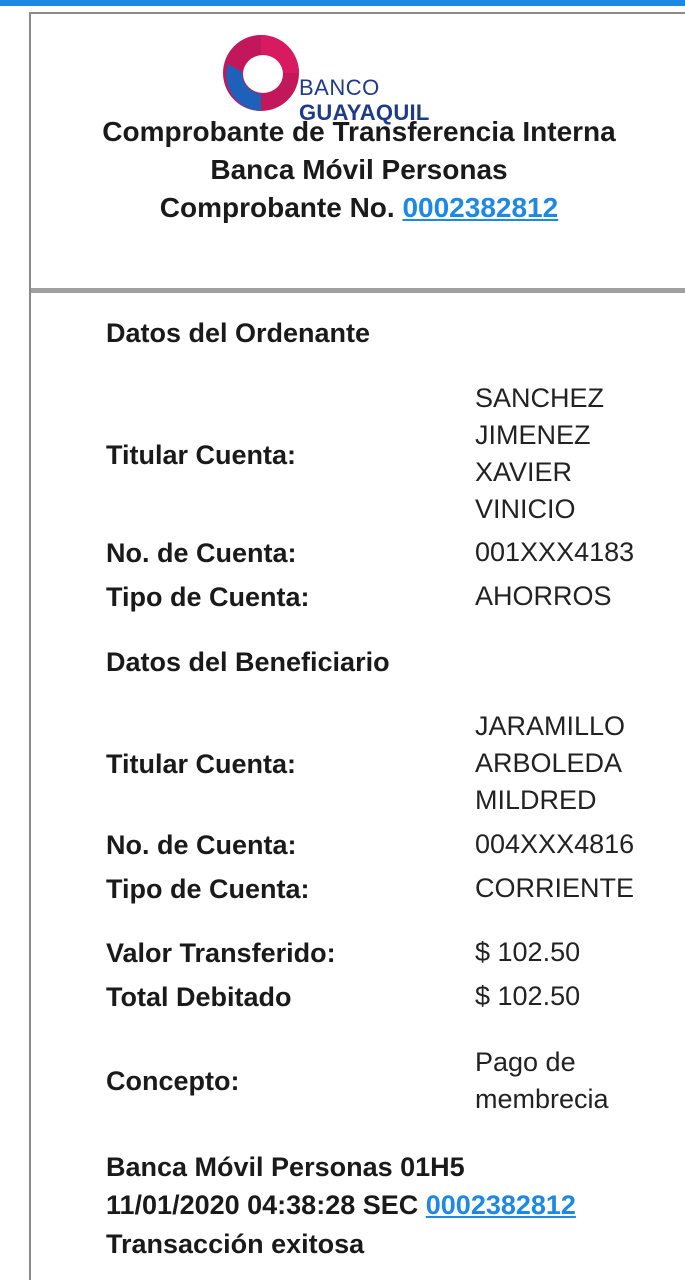 The height and width of the screenshot is (1280, 685). Describe the element at coordinates (528, 996) in the screenshot. I see `total-debitado-value: $ 102.50` at that location.